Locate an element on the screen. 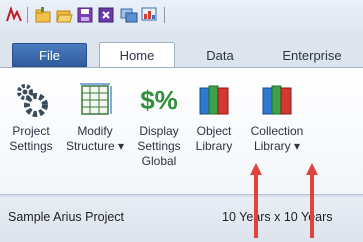  chart-window-icon is located at coordinates (150, 15).